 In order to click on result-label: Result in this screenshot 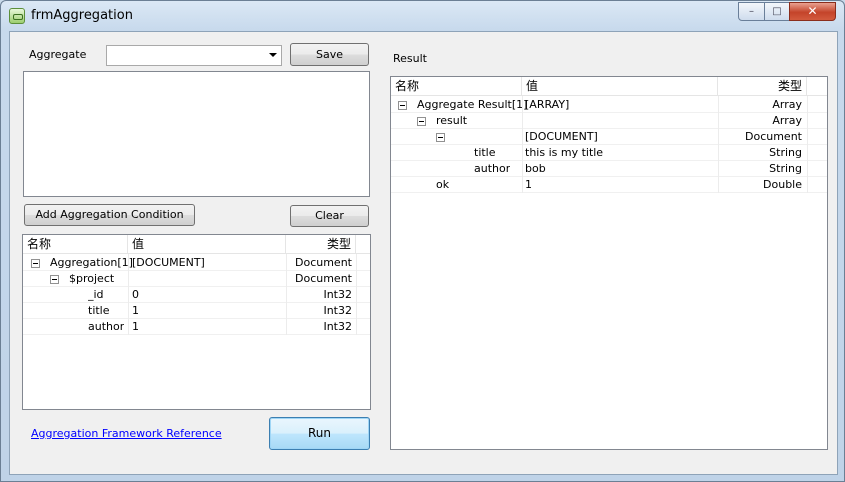, I will do `click(410, 58)`.